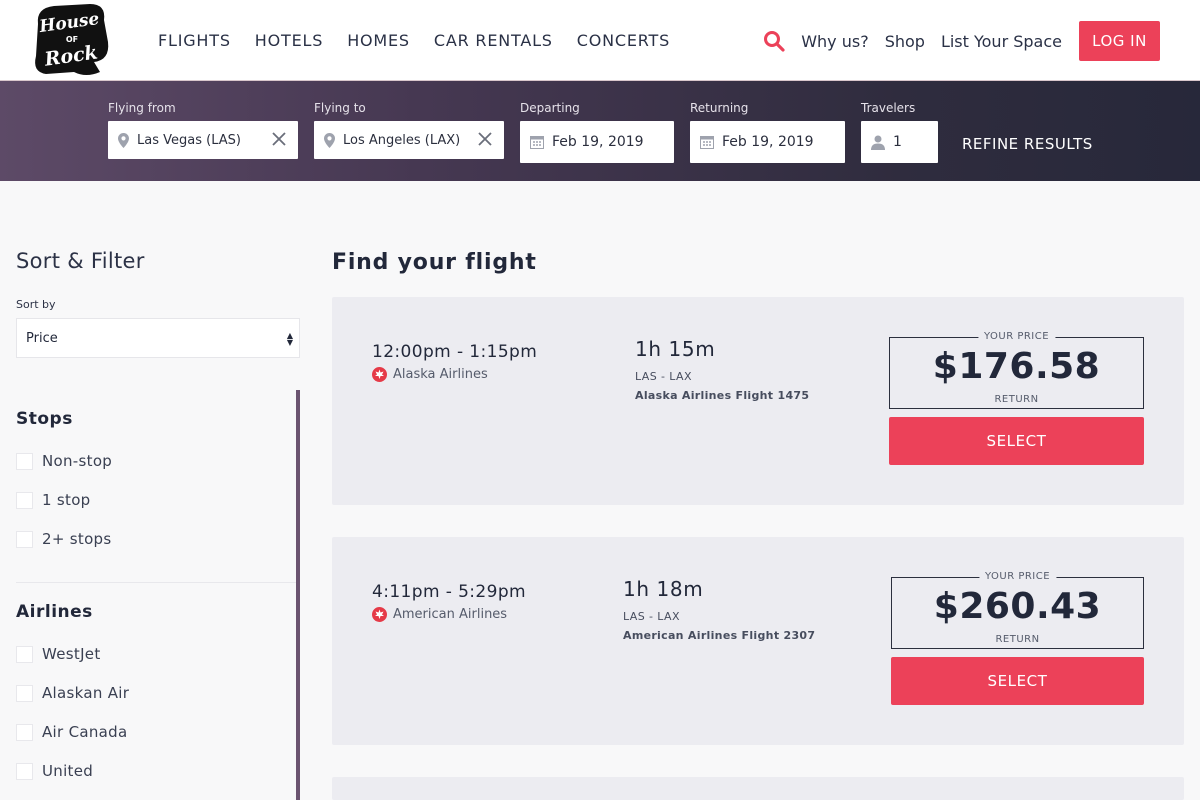  I want to click on nav-hotels: HOTELS, so click(289, 40).